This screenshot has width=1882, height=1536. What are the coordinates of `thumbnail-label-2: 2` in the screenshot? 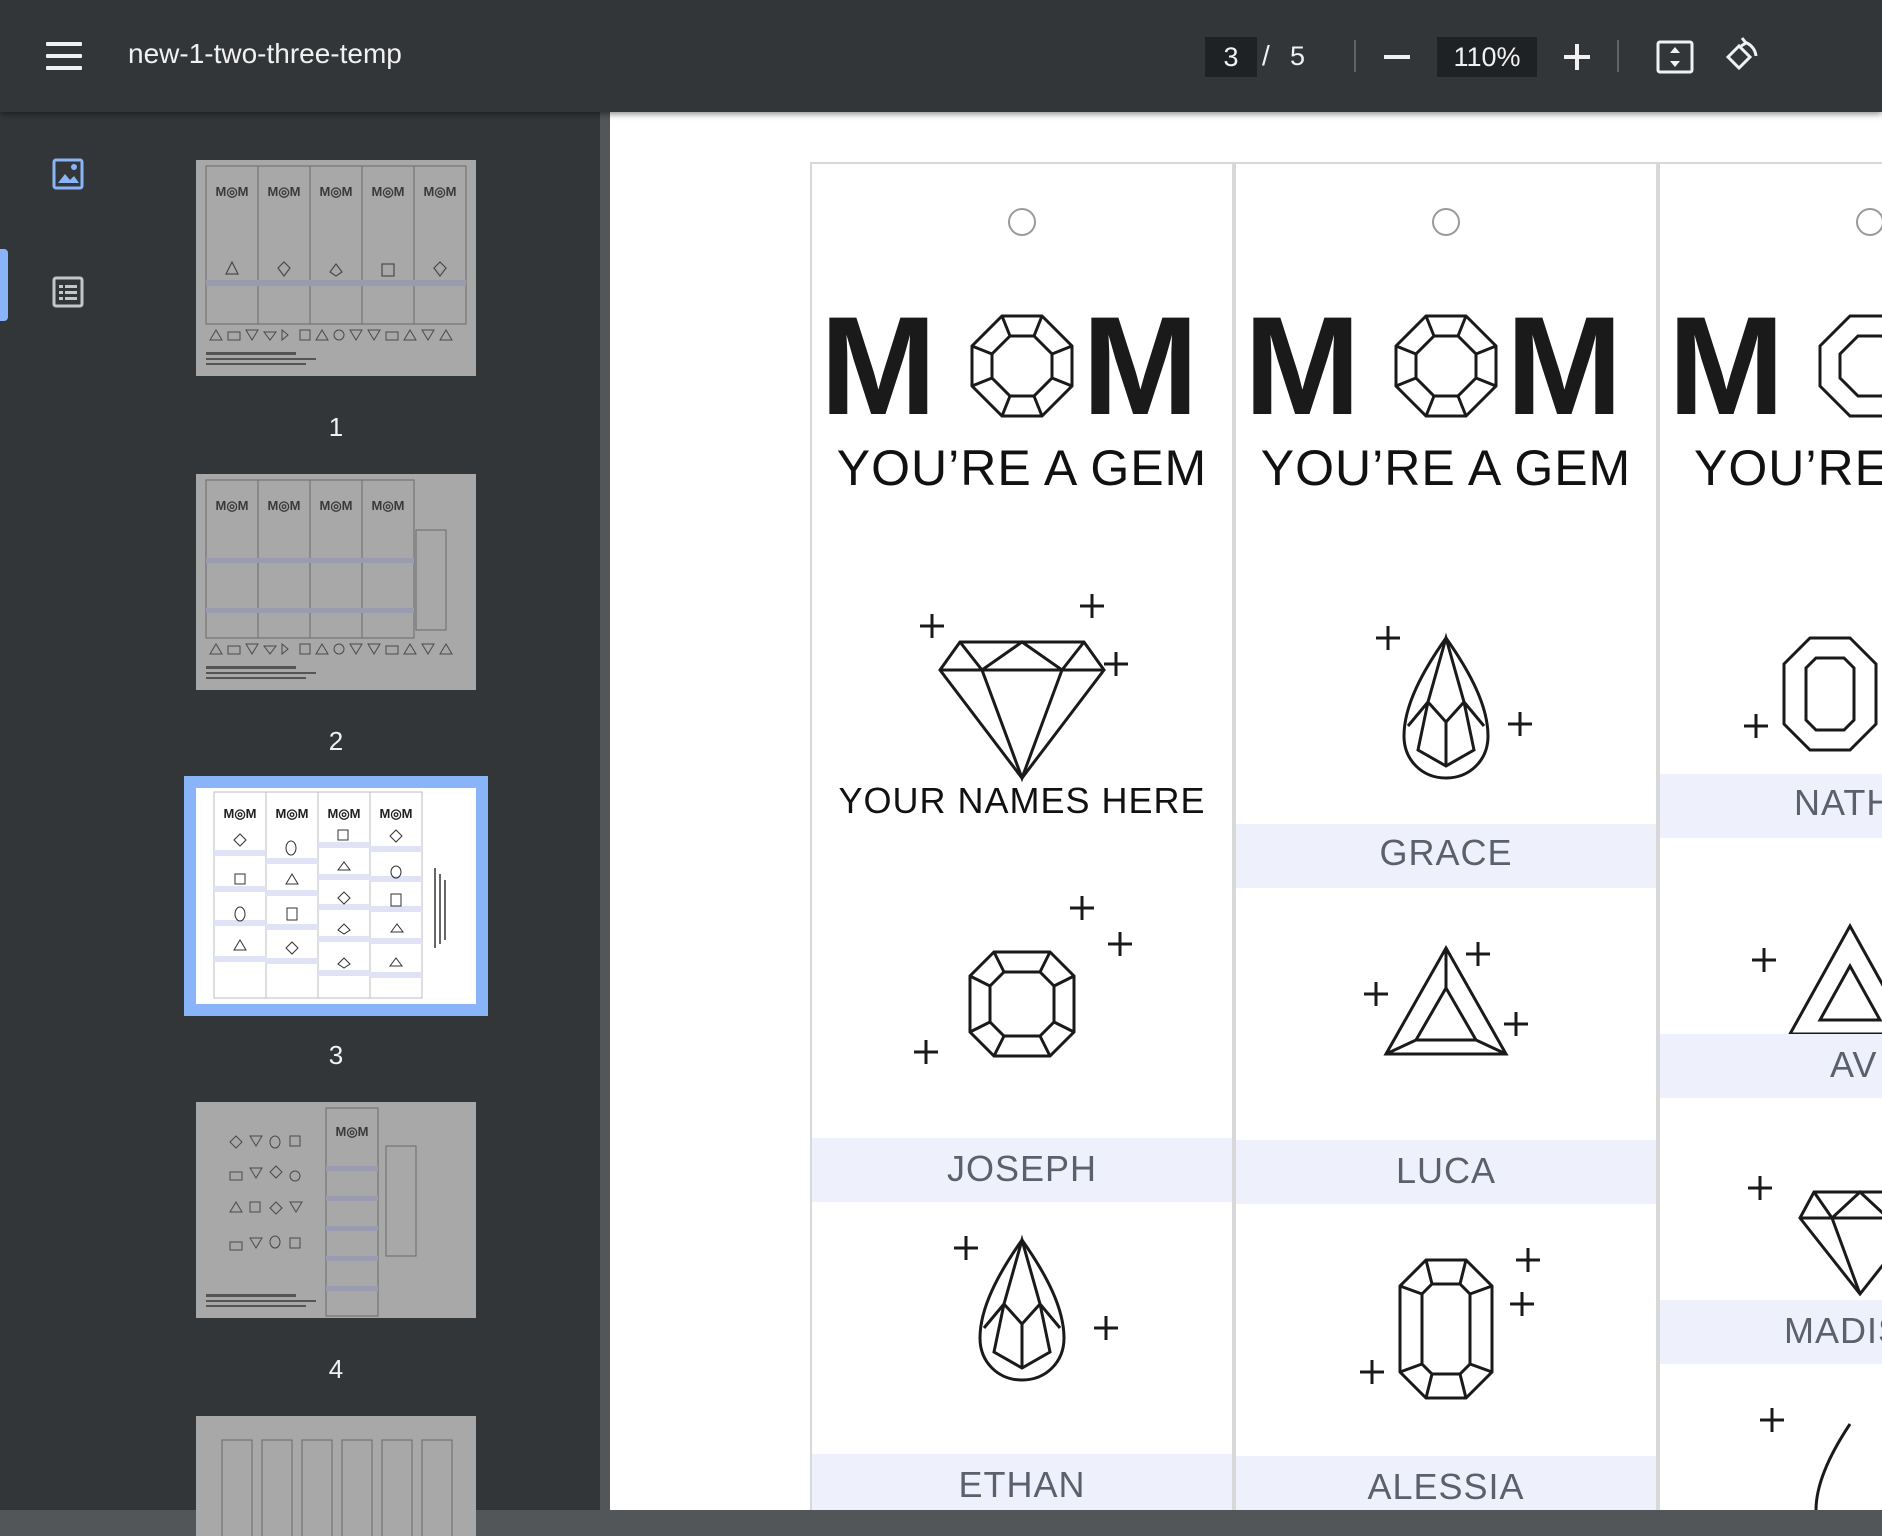 It's located at (336, 741).